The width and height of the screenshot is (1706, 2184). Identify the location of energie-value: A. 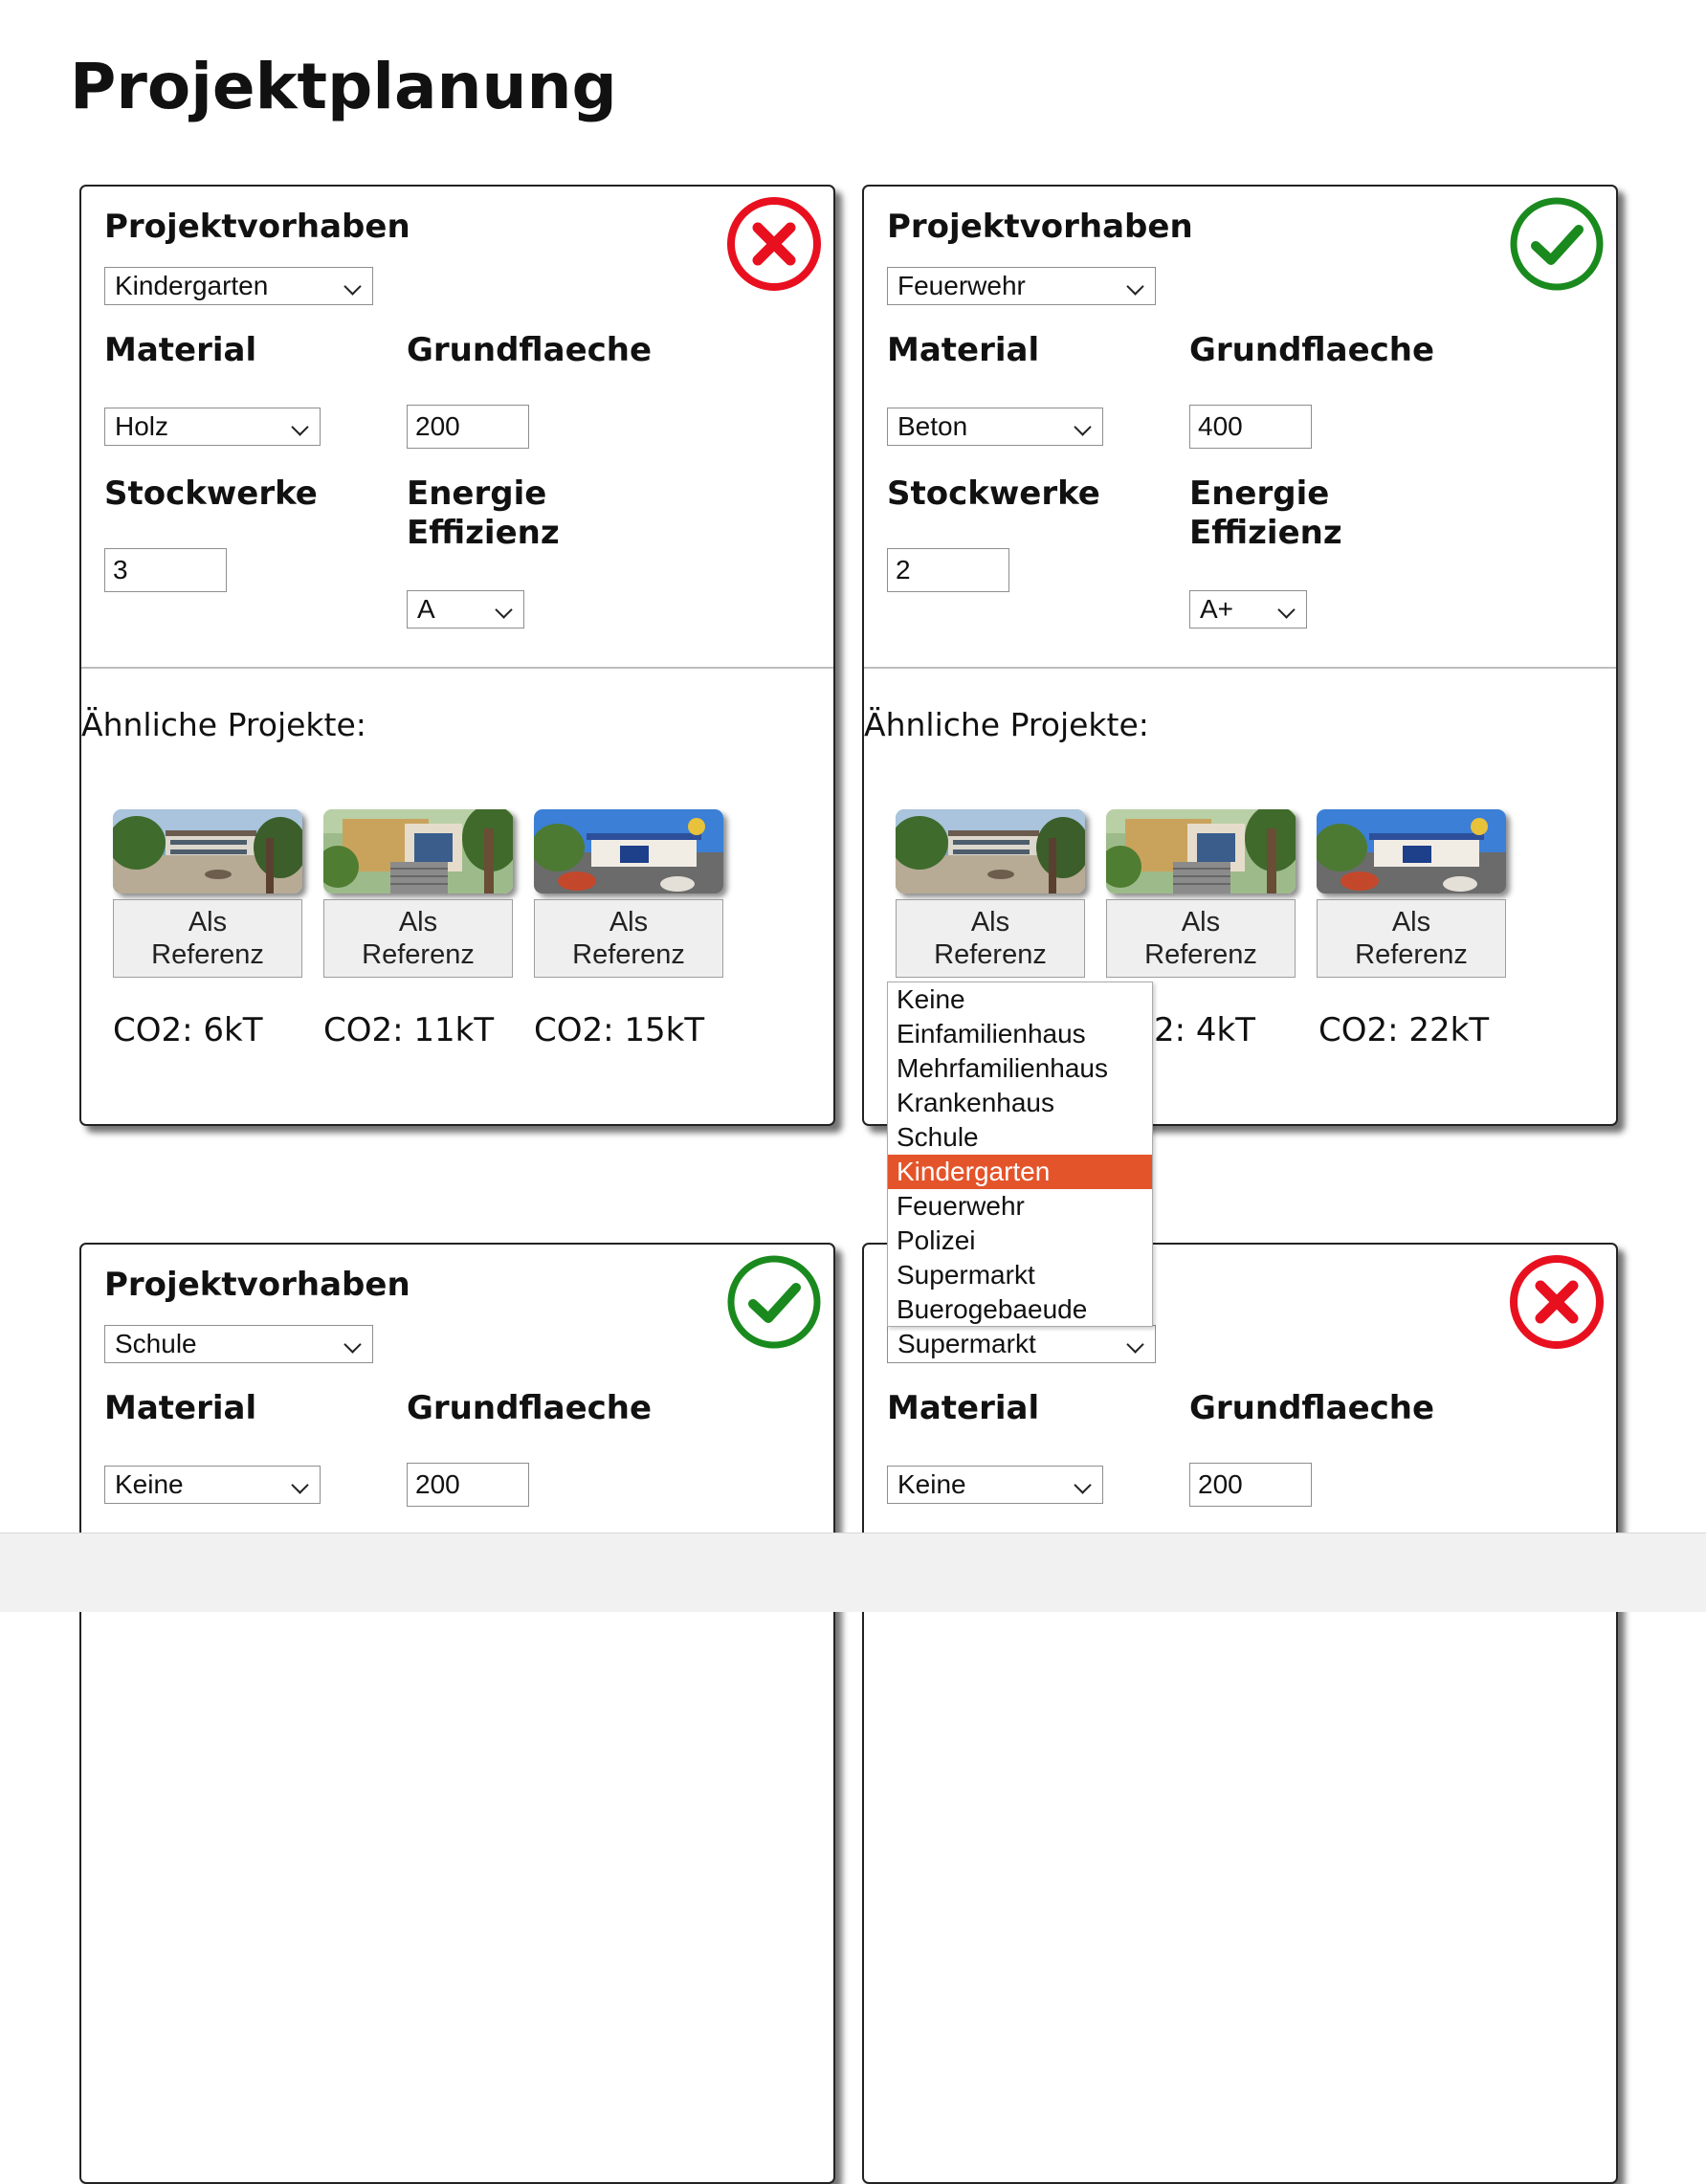
(426, 609).